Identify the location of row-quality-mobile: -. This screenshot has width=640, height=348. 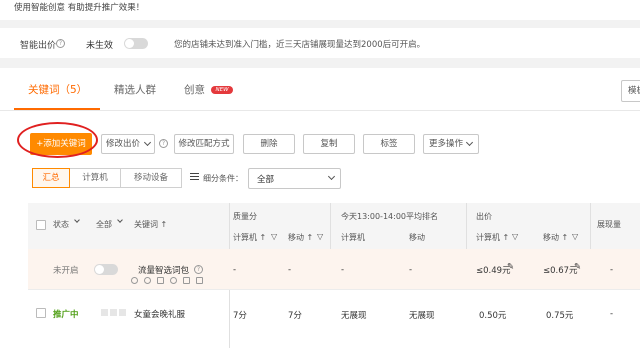
(290, 270).